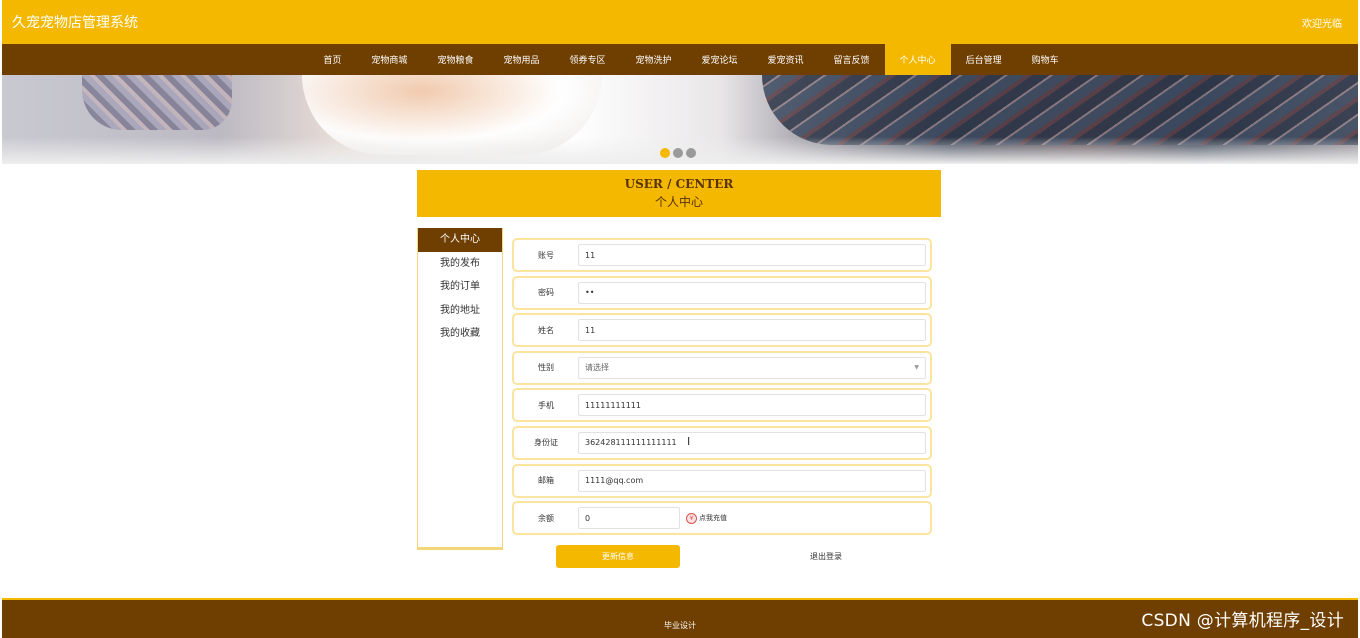  I want to click on recharge-label: 点我充值, so click(713, 518).